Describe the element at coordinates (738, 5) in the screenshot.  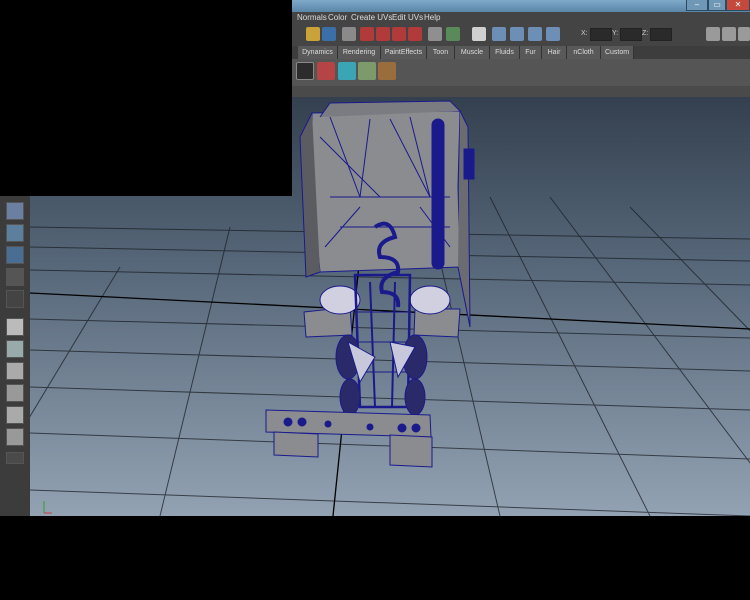
I see `close-button: ✕` at that location.